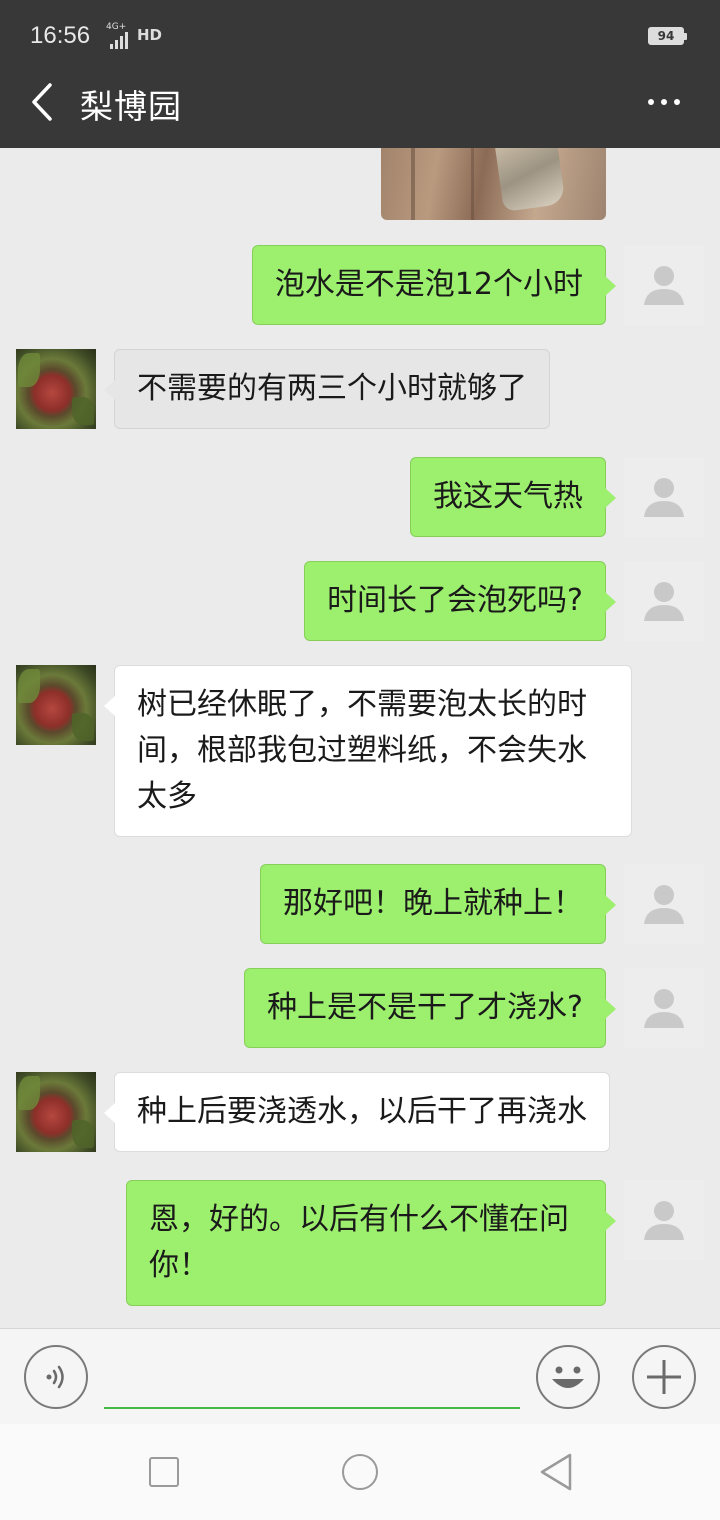  I want to click on top-bar: 16:56 4G+ HD 94 梨博园, so click(360, 74).